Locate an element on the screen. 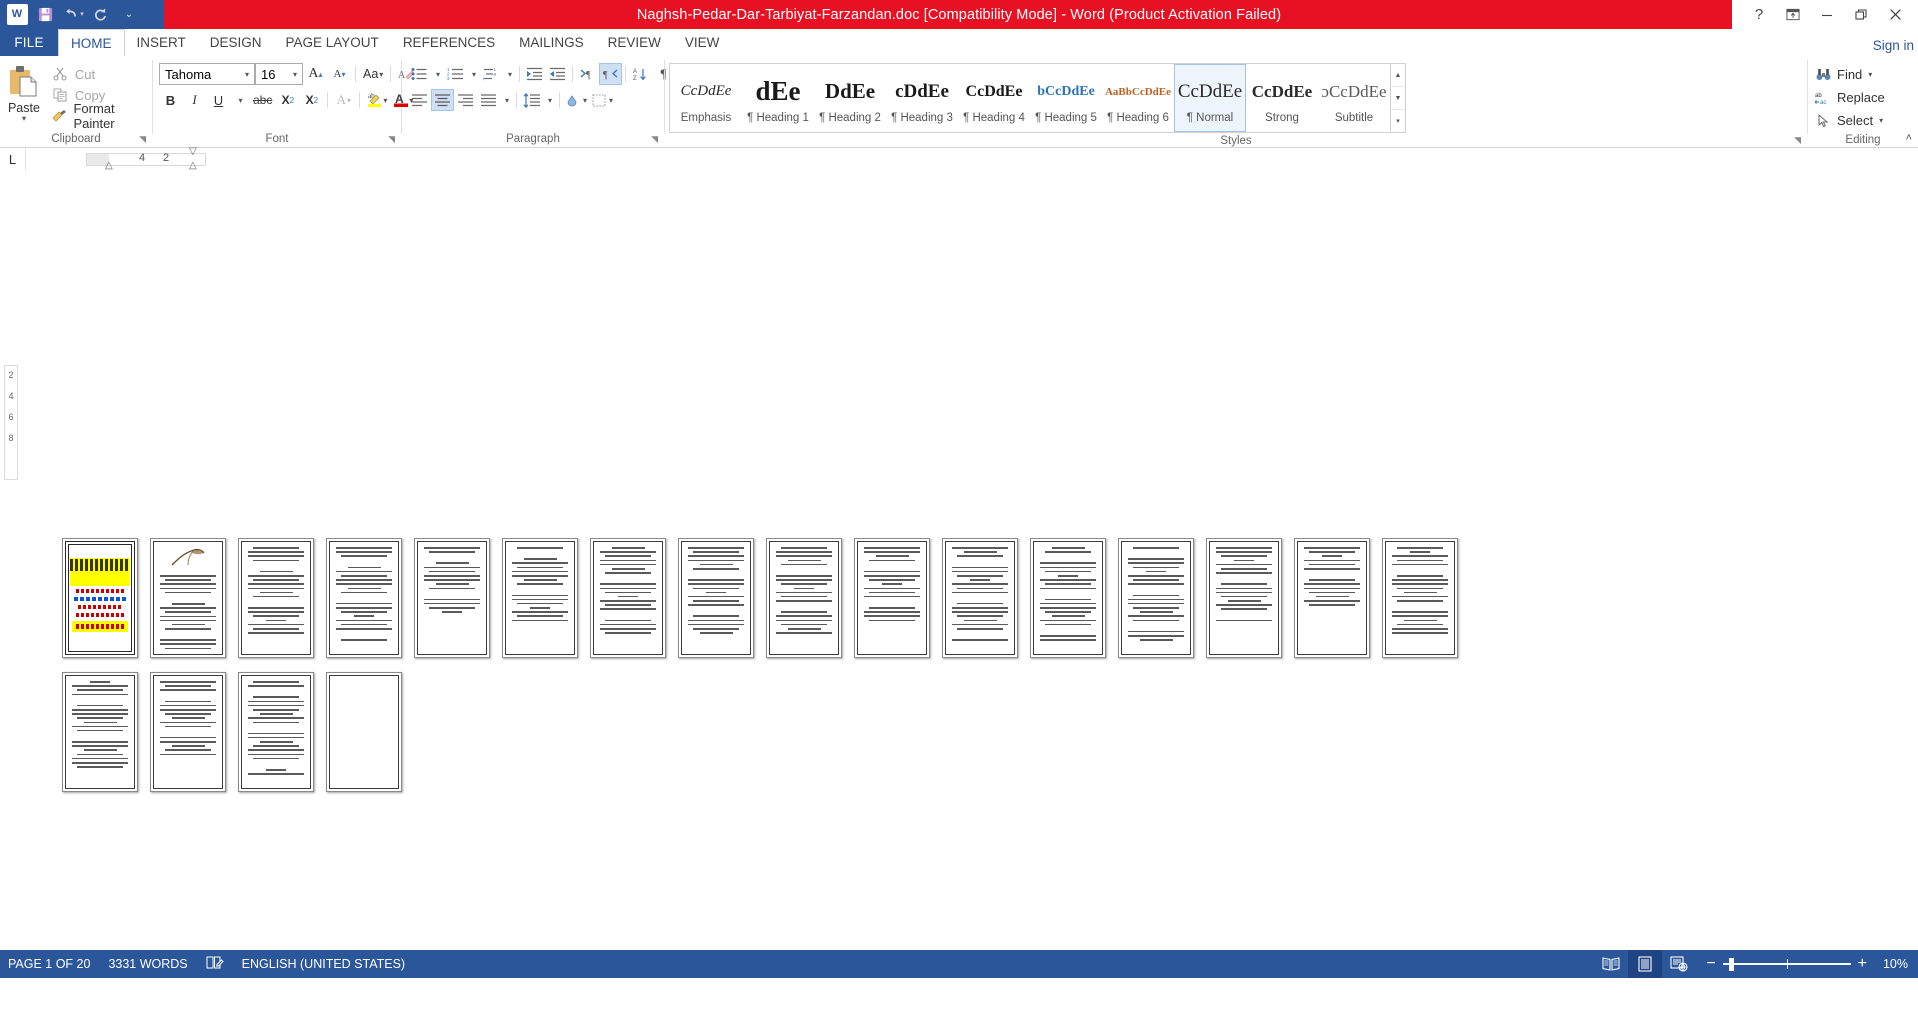 The image size is (1918, 1026). justify-dropdown-caret-icon: ▾ is located at coordinates (506, 100).